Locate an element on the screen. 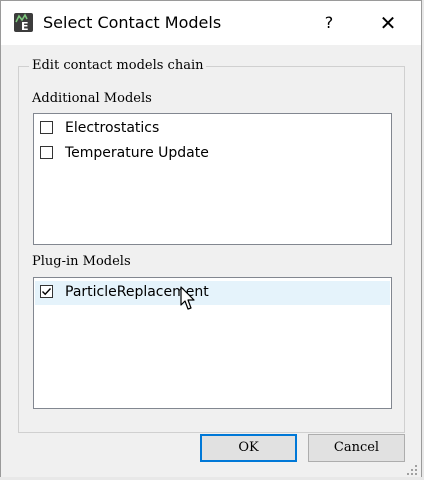  temperature-update-checkbox is located at coordinates (46, 152).